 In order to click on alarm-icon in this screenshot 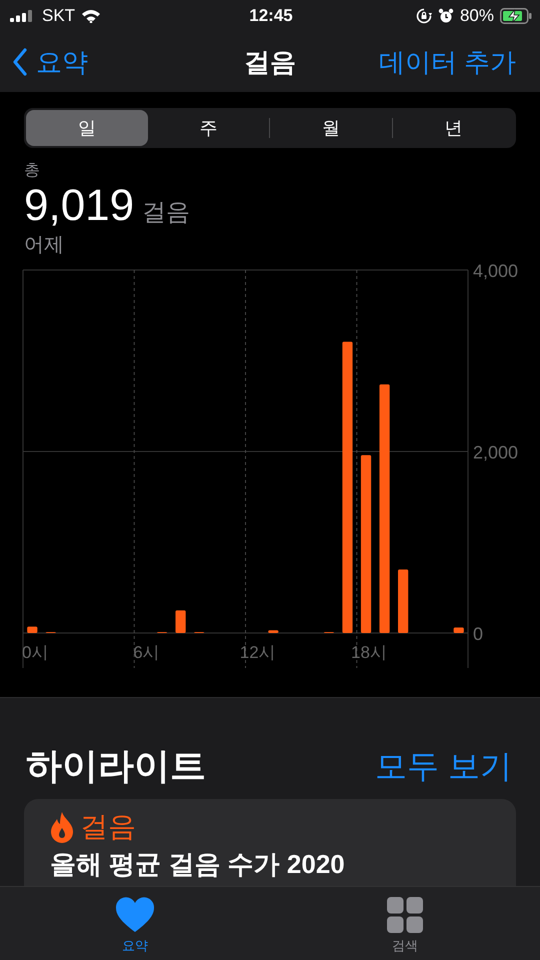, I will do `click(446, 16)`.